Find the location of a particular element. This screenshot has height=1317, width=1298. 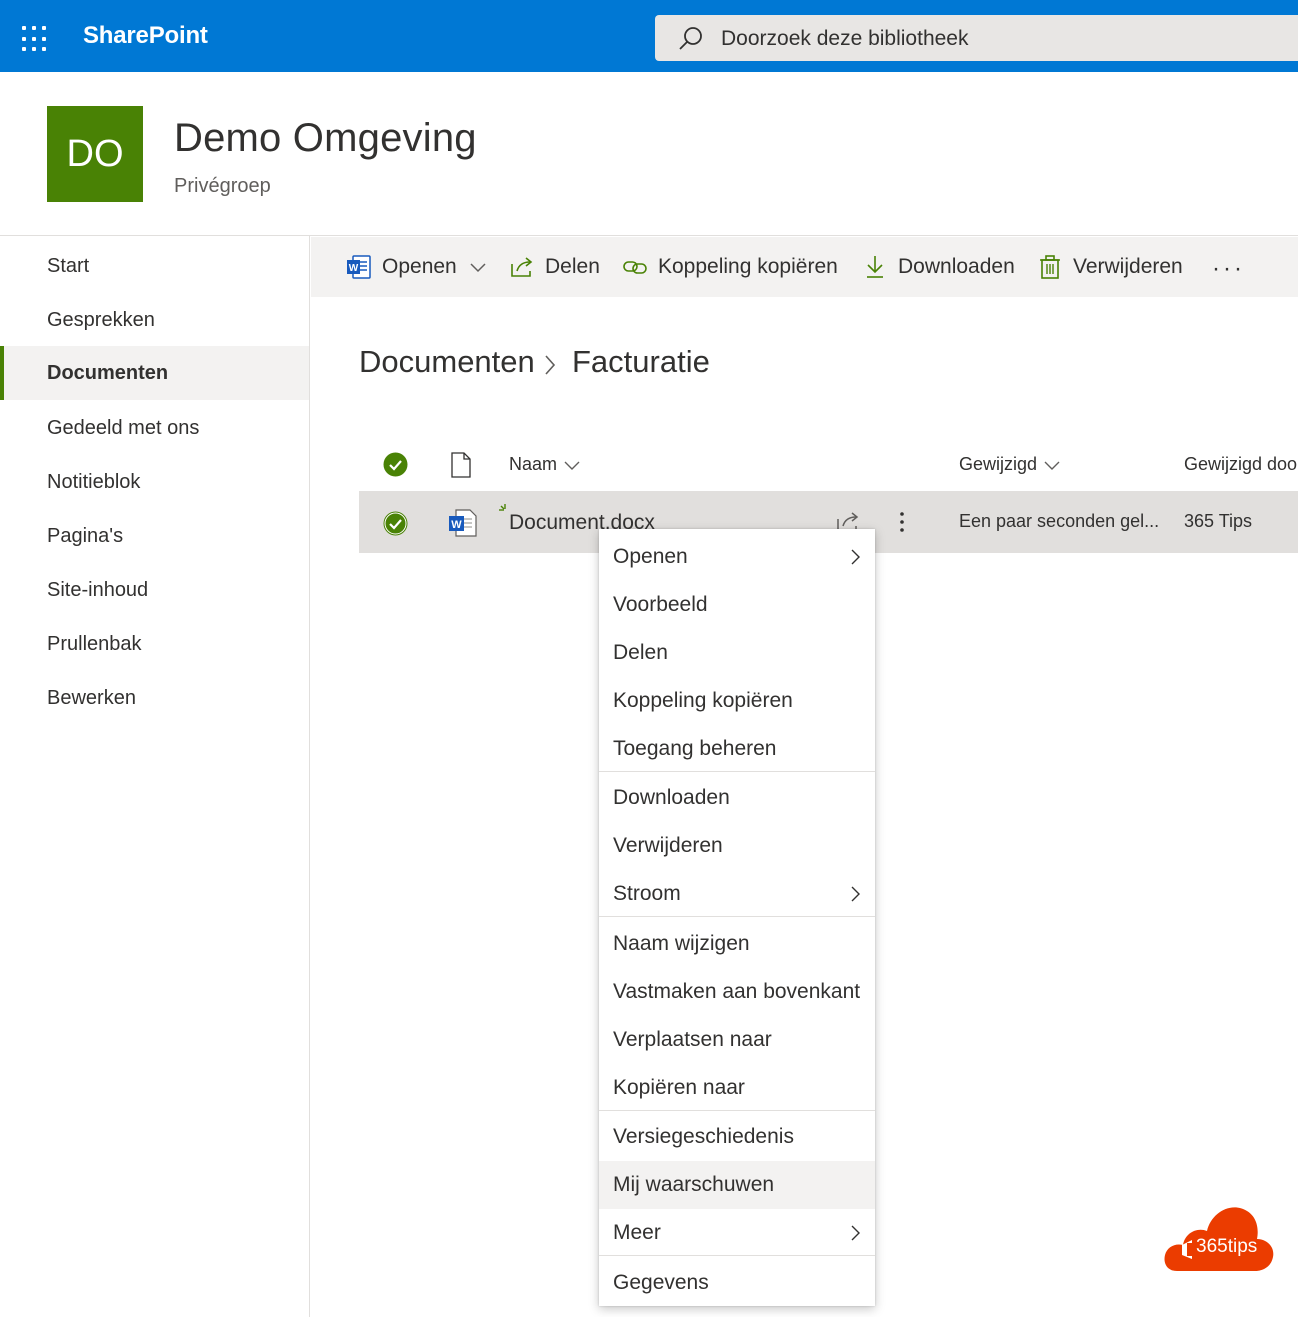

row-checkbox is located at coordinates (395, 523).